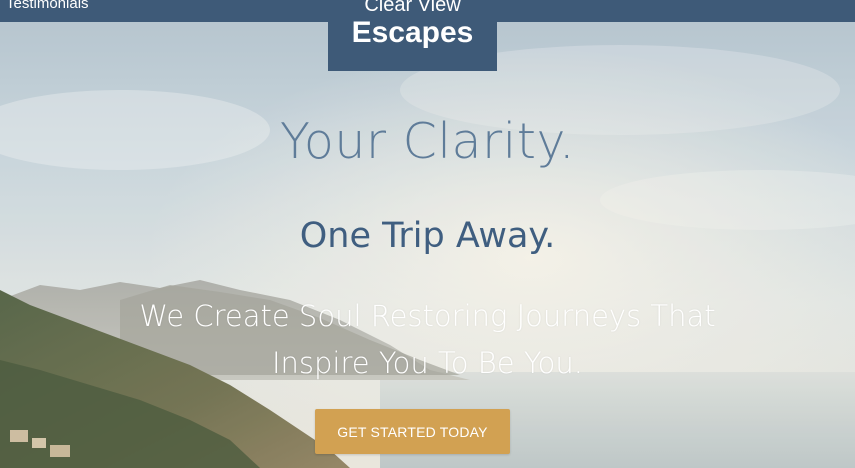  I want to click on hero-tagline-line1: We Create Soul Restoring Journeys That, so click(427, 316).